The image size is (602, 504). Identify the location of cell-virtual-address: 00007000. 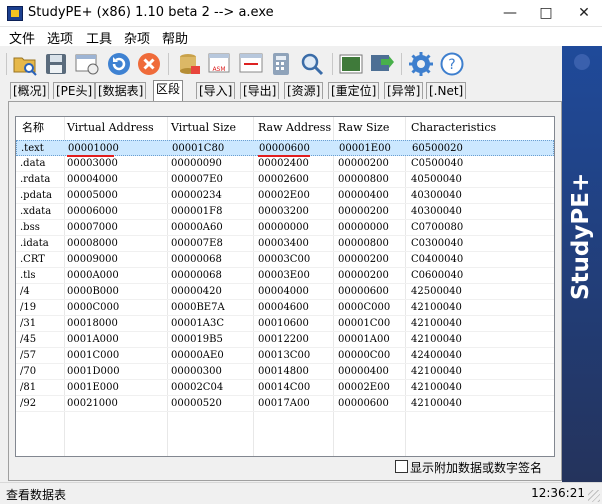
(92, 227).